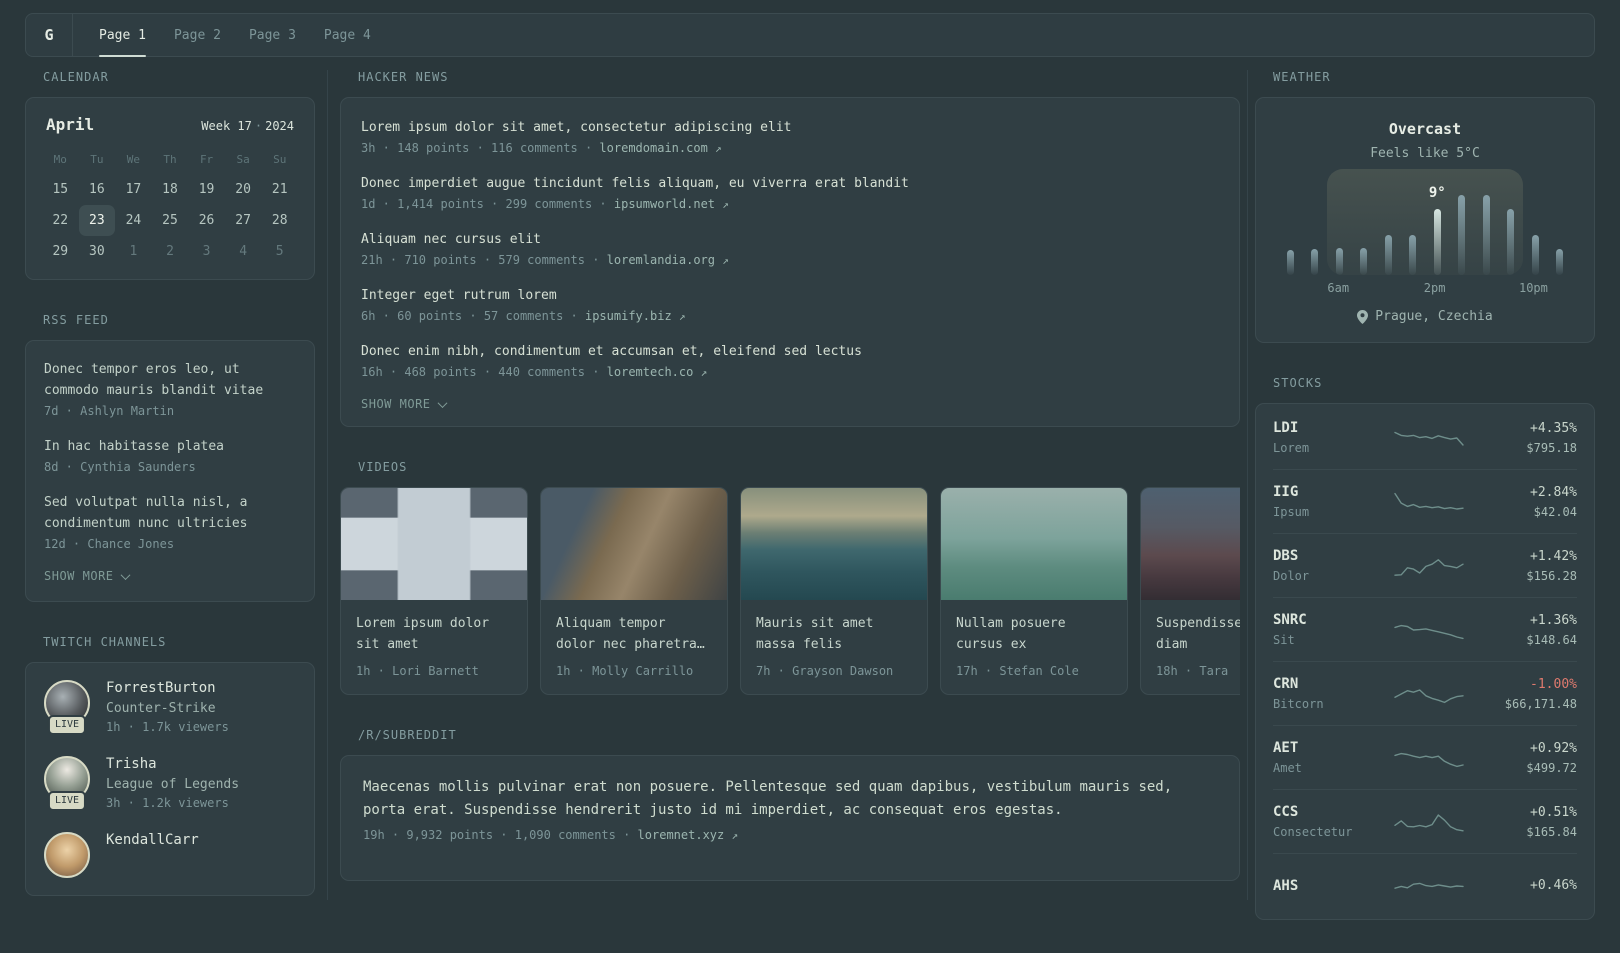 Image resolution: width=1620 pixels, height=953 pixels. I want to click on tab-page-2: Page 2, so click(197, 35).